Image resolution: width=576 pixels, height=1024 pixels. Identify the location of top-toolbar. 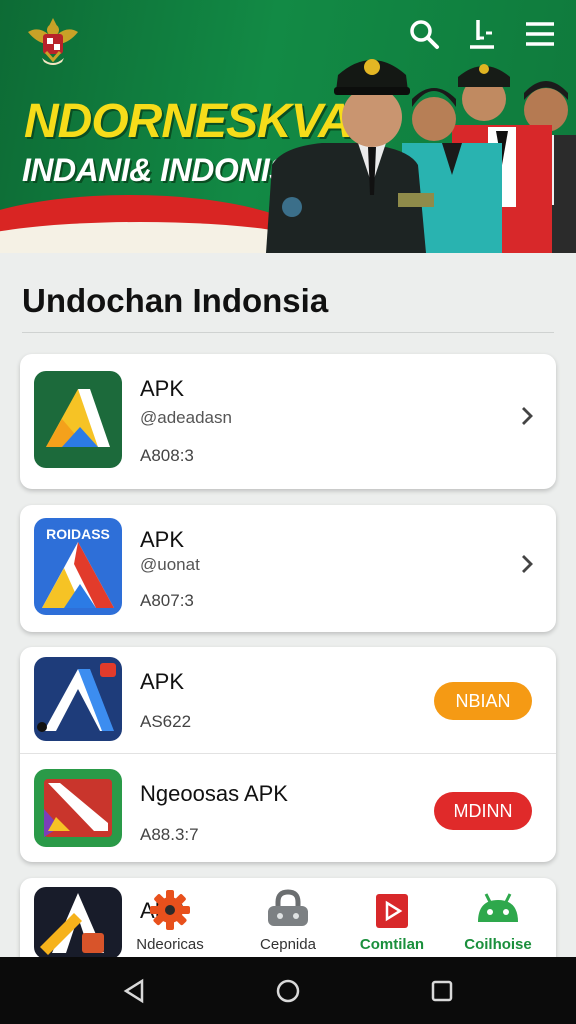
(482, 34).